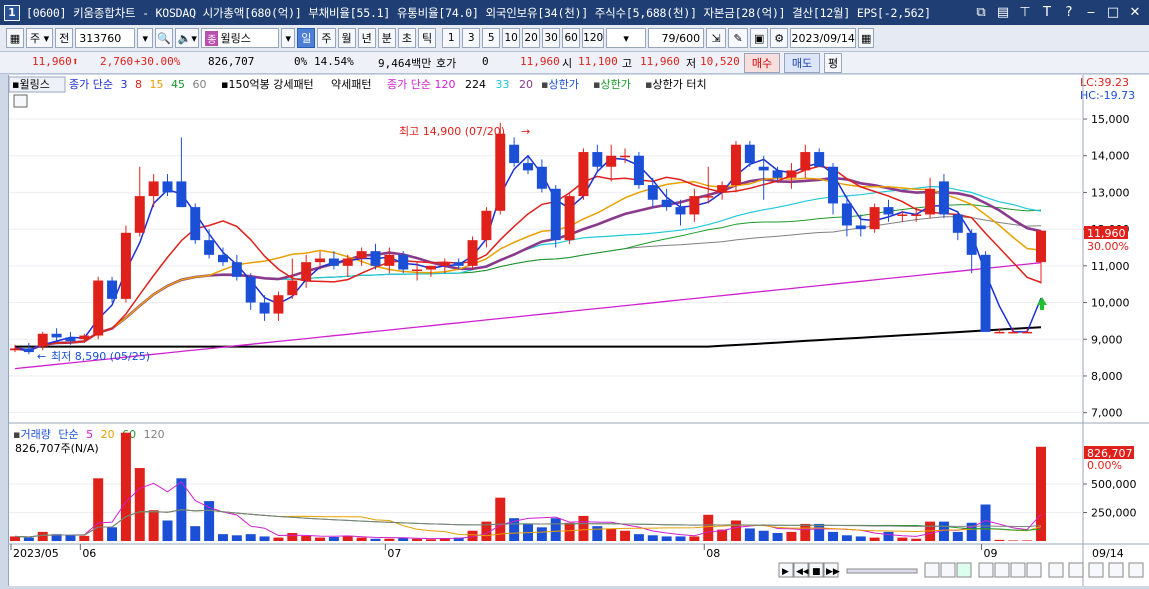 Image resolution: width=1149 pixels, height=589 pixels. Describe the element at coordinates (407, 38) in the screenshot. I see `interval-second: 초` at that location.